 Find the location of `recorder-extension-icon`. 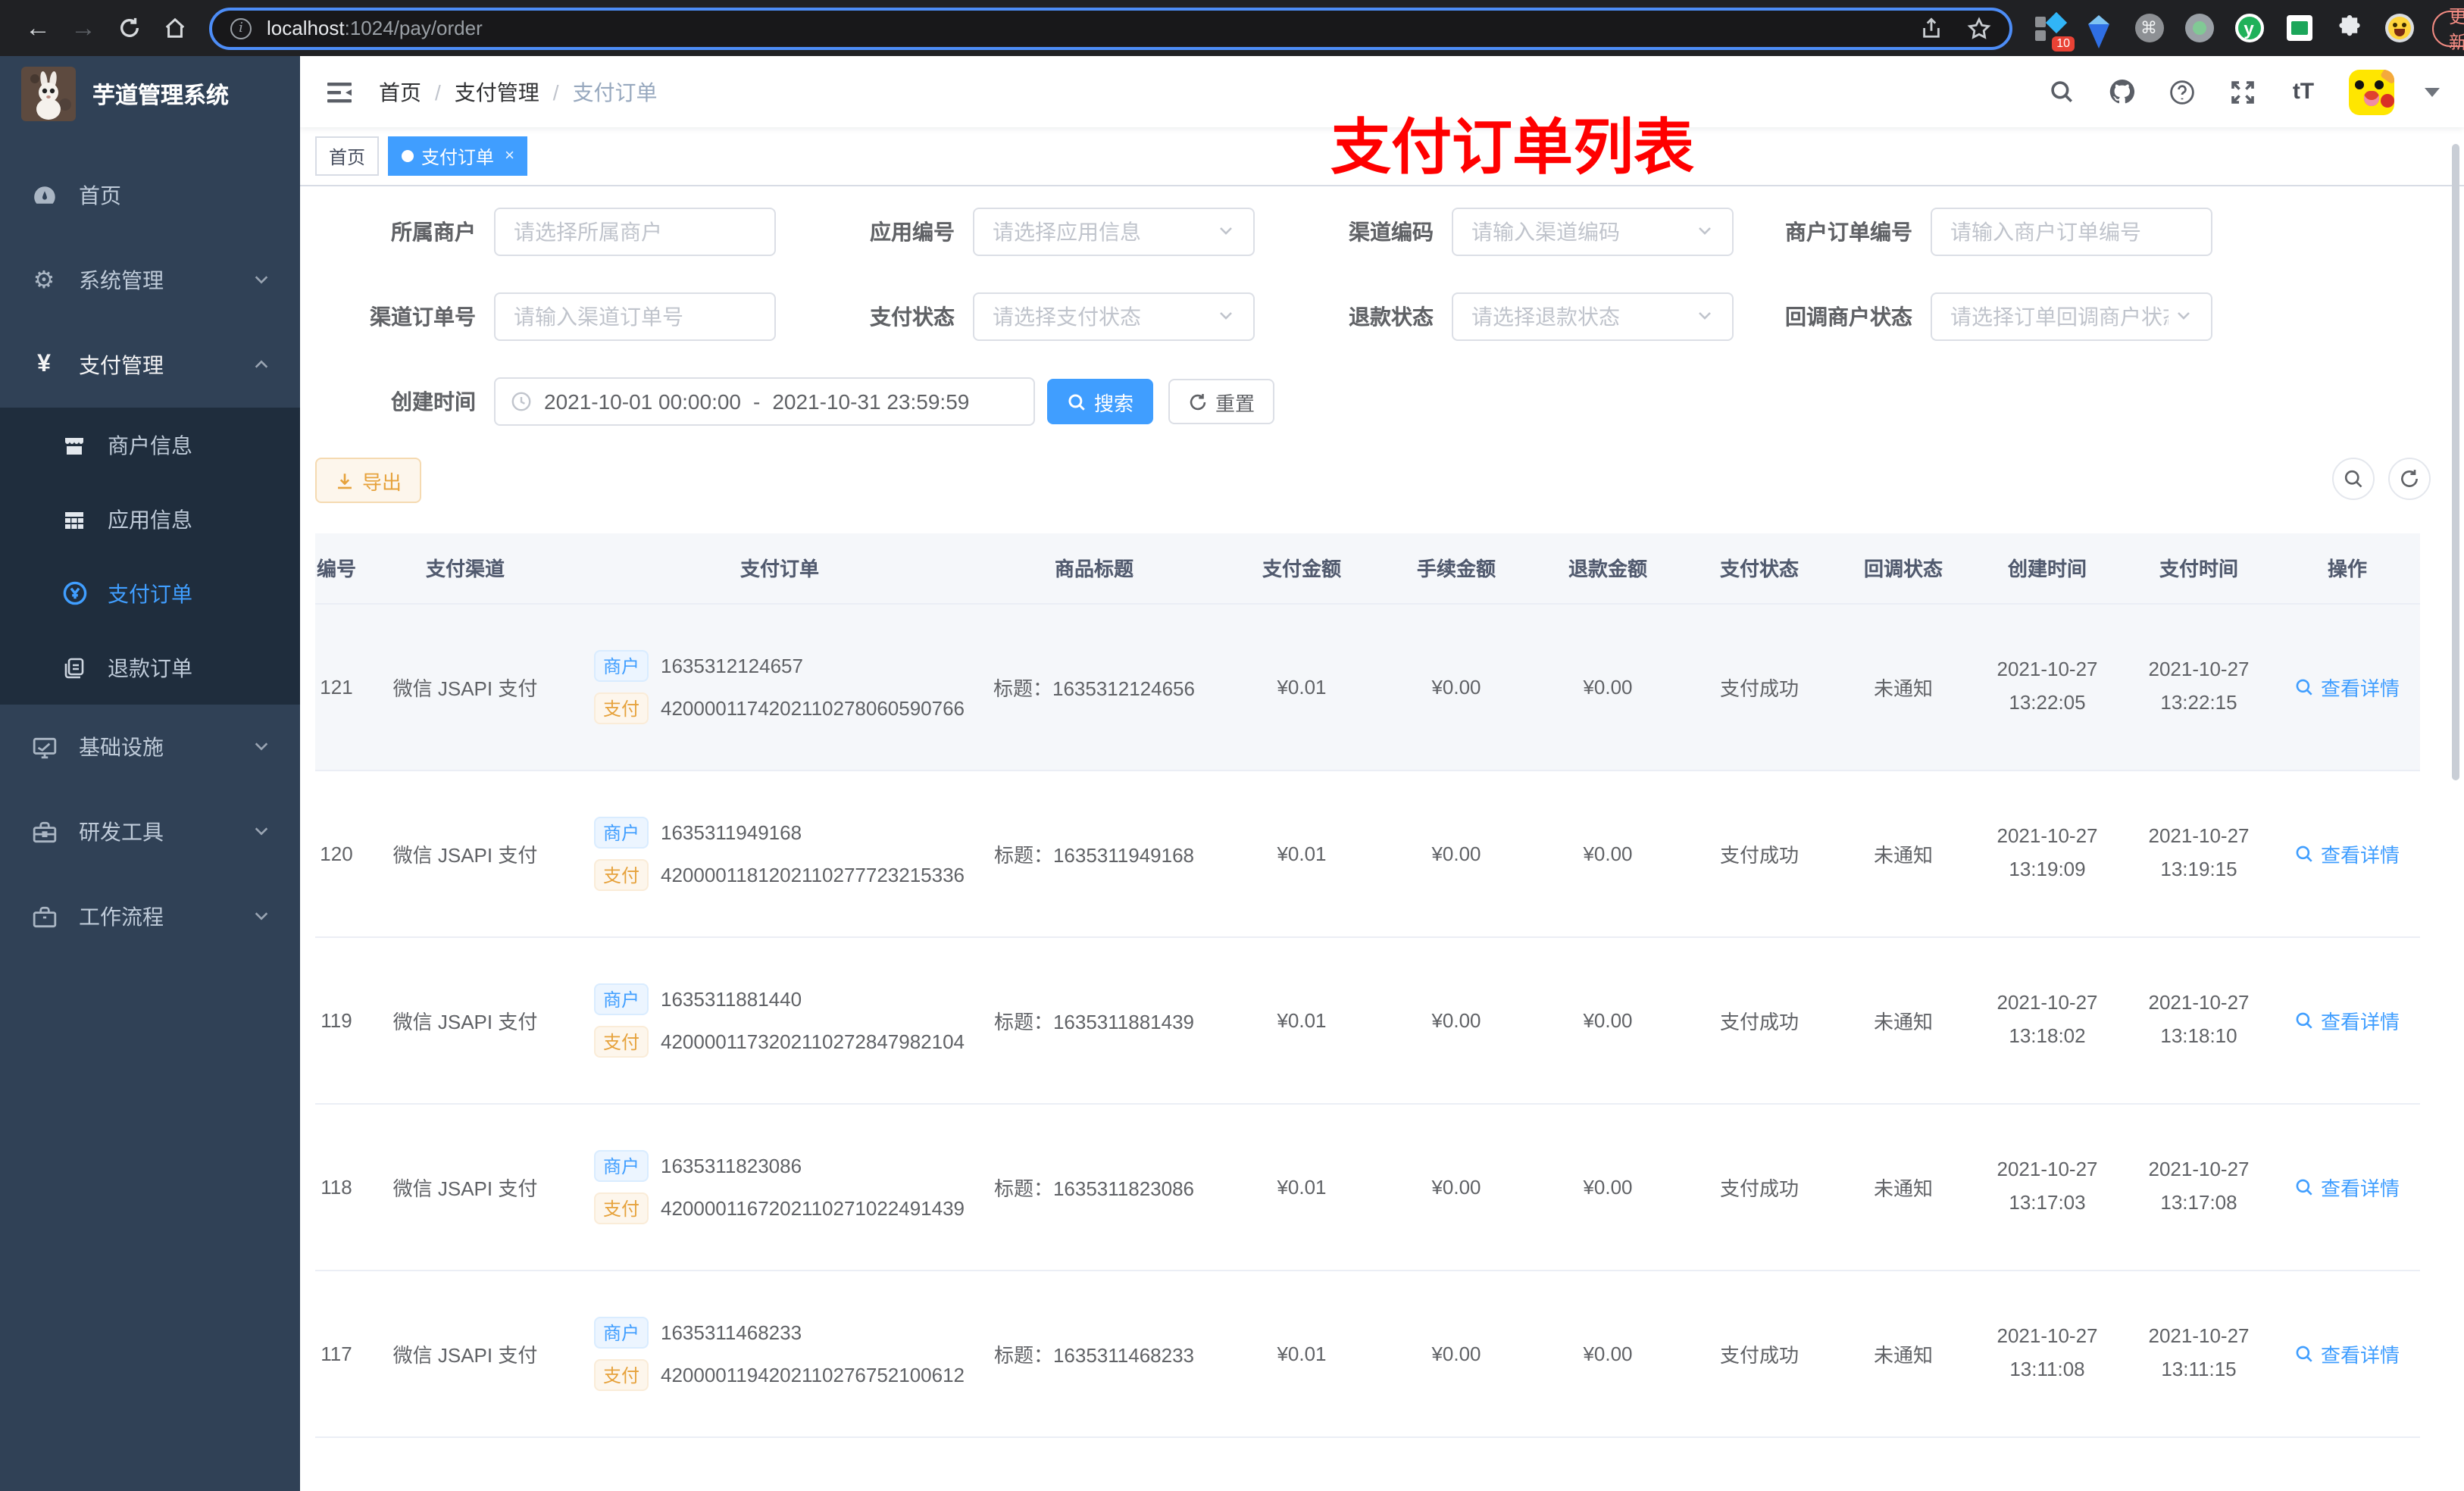

recorder-extension-icon is located at coordinates (2199, 28).